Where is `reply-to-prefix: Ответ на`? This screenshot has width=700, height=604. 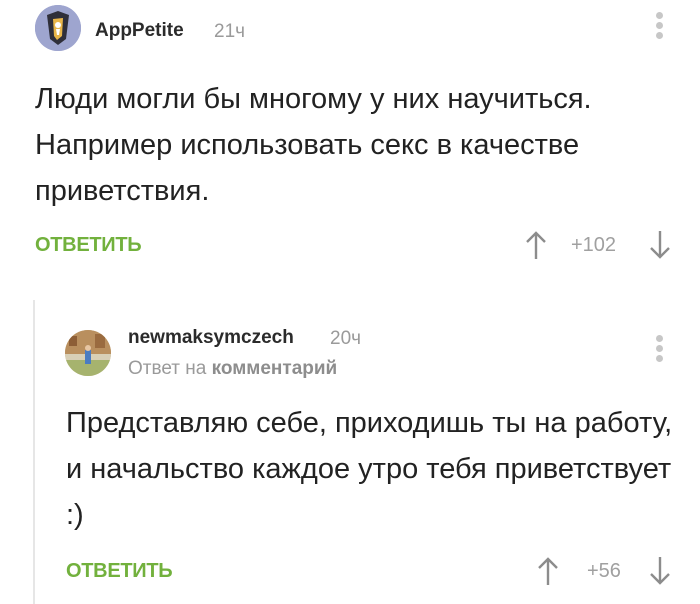
reply-to-prefix: Ответ на is located at coordinates (167, 368).